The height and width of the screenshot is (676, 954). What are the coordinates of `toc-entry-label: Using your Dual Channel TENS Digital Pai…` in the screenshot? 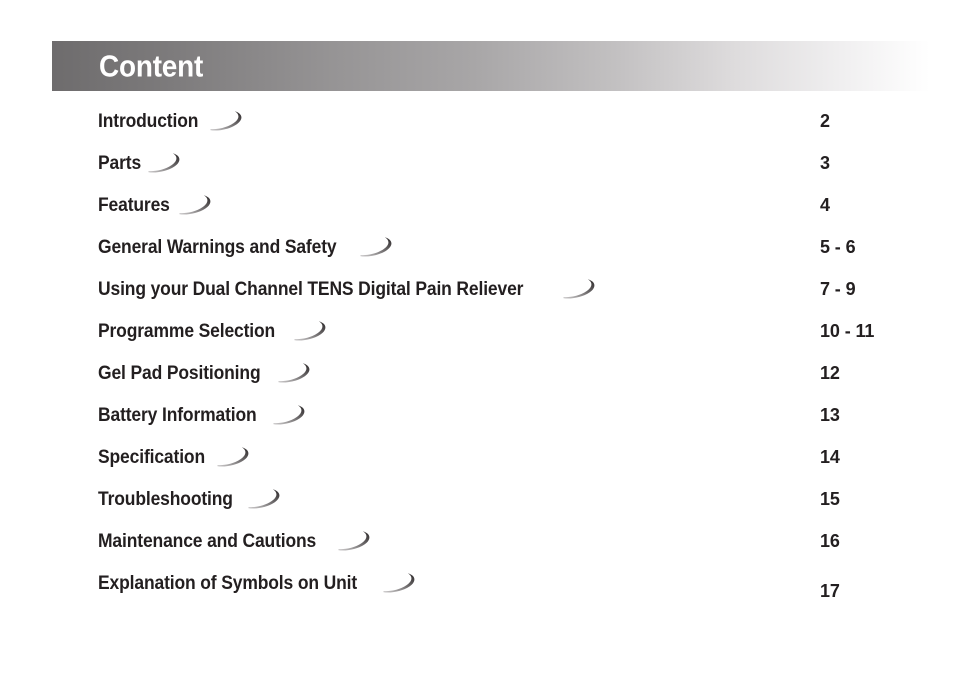 It's located at (311, 289).